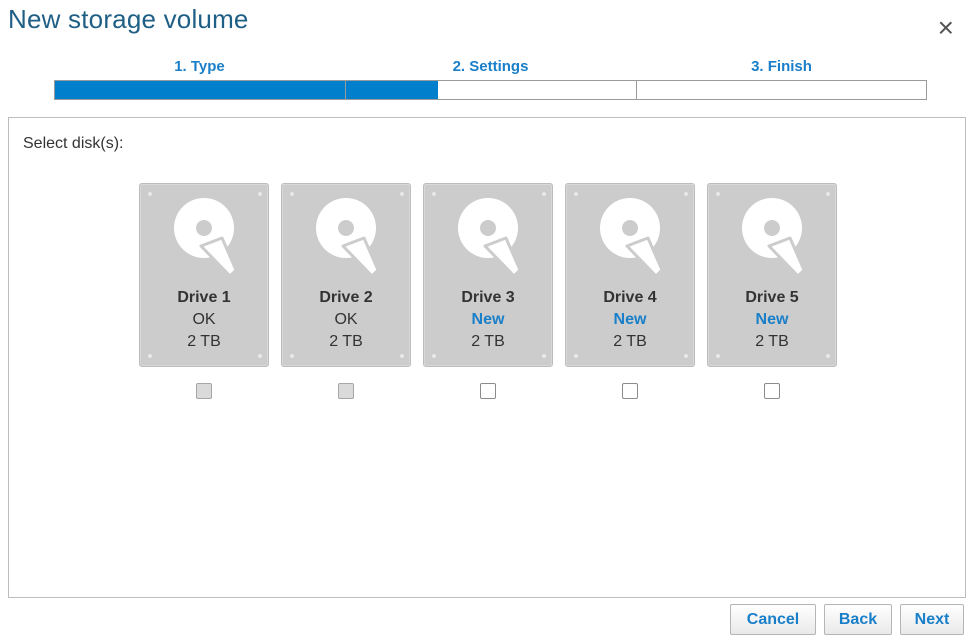 The width and height of the screenshot is (968, 641). I want to click on drive-name: Drive 3, so click(488, 297).